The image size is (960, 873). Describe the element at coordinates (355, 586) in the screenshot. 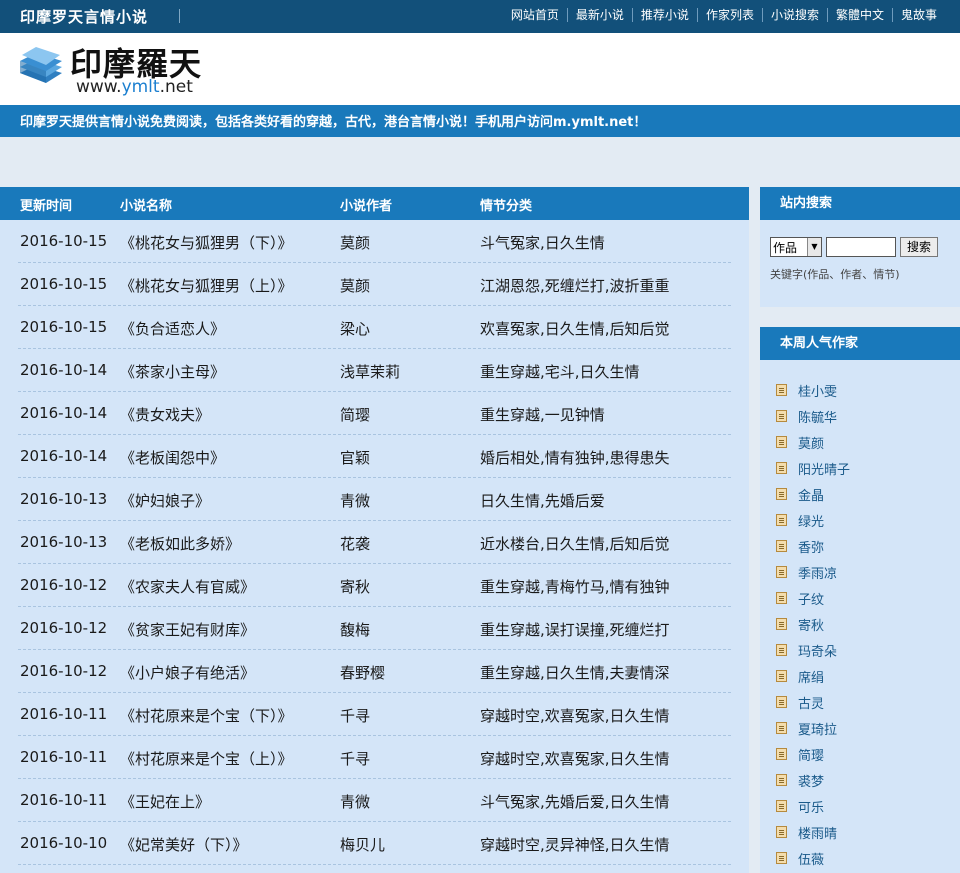

I see `row-author-link: 寄秋` at that location.